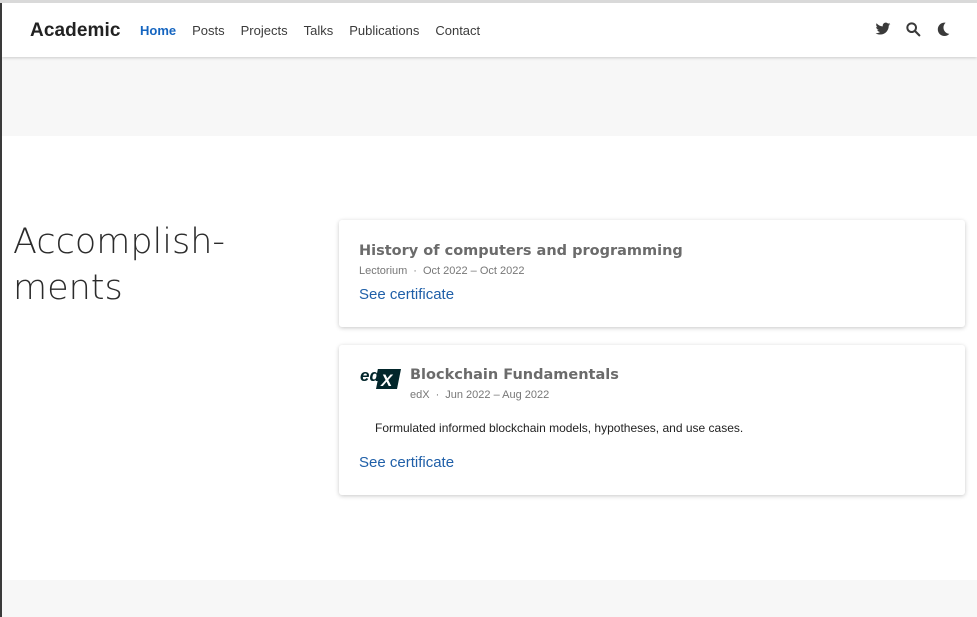 This screenshot has height=617, width=977. What do you see at coordinates (264, 30) in the screenshot?
I see `nav-link-projects: Projects` at bounding box center [264, 30].